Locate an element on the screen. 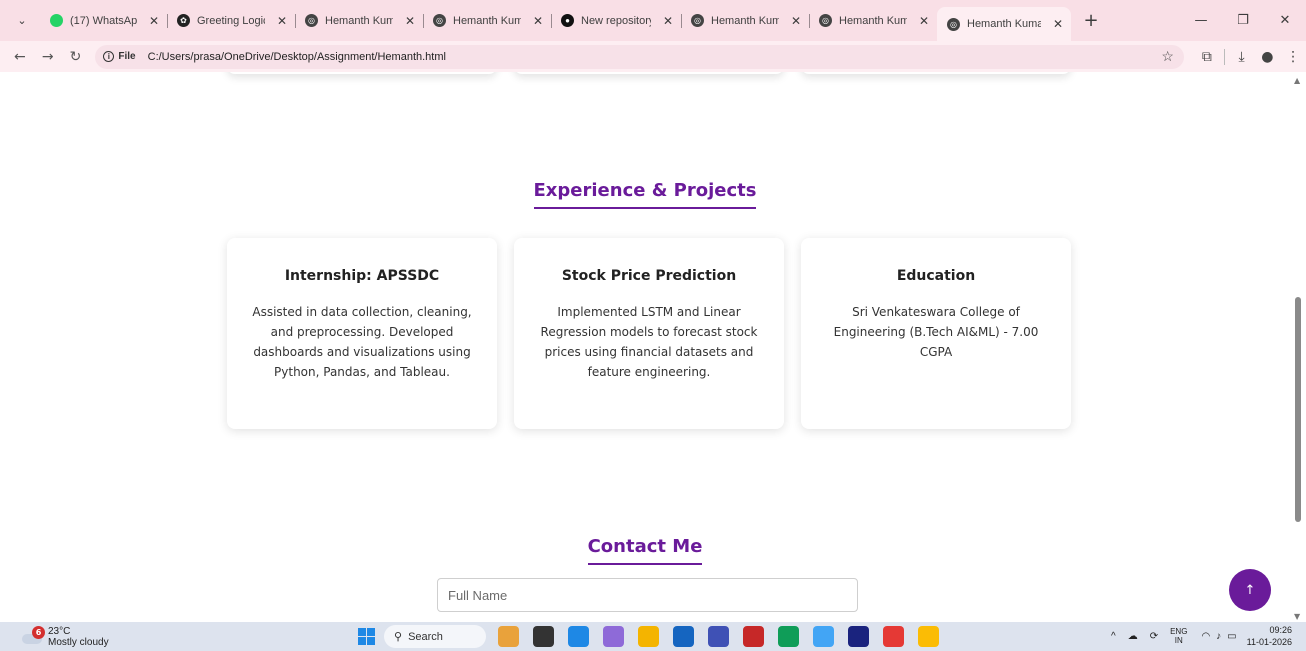 The image size is (1306, 651). sync-icon: ⟳ is located at coordinates (1154, 636).